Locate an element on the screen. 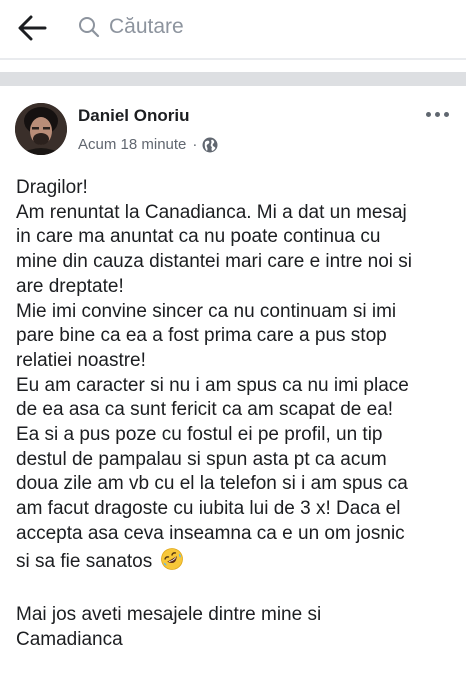 This screenshot has width=466, height=700. post-line-with-emoji: si sa fie sanatos is located at coordinates (237, 563).